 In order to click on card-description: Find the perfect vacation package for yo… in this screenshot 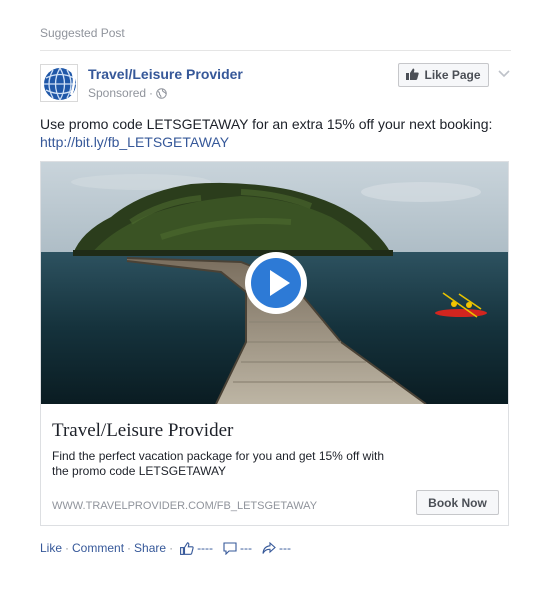, I will do `click(218, 463)`.